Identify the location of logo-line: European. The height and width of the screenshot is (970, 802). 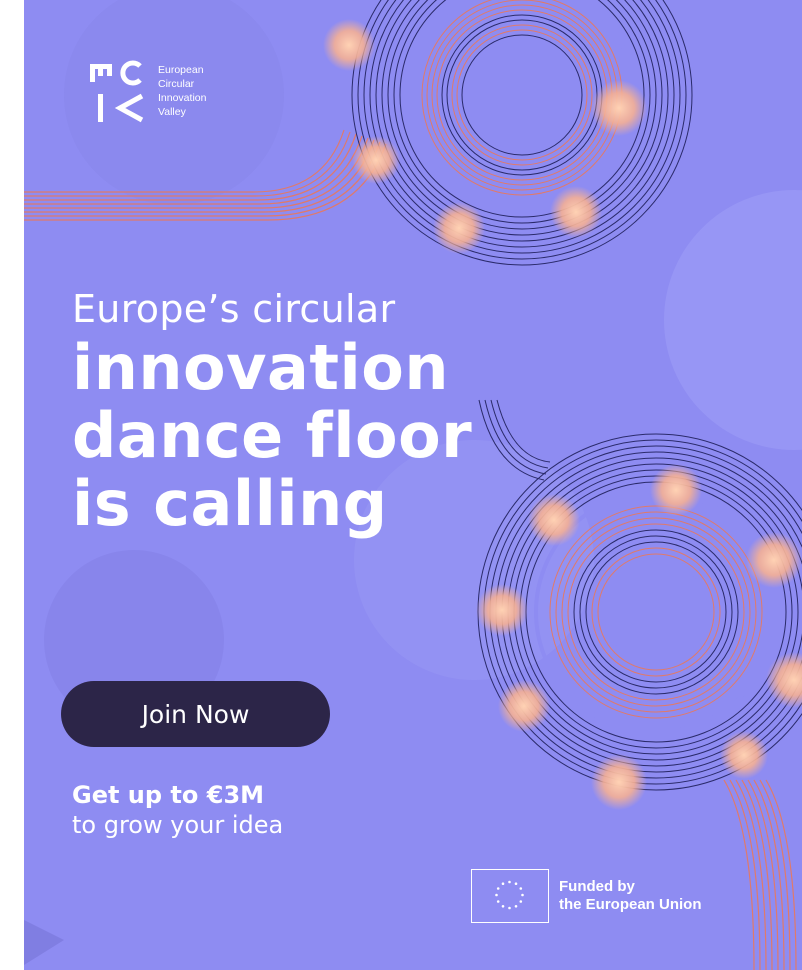
(181, 70).